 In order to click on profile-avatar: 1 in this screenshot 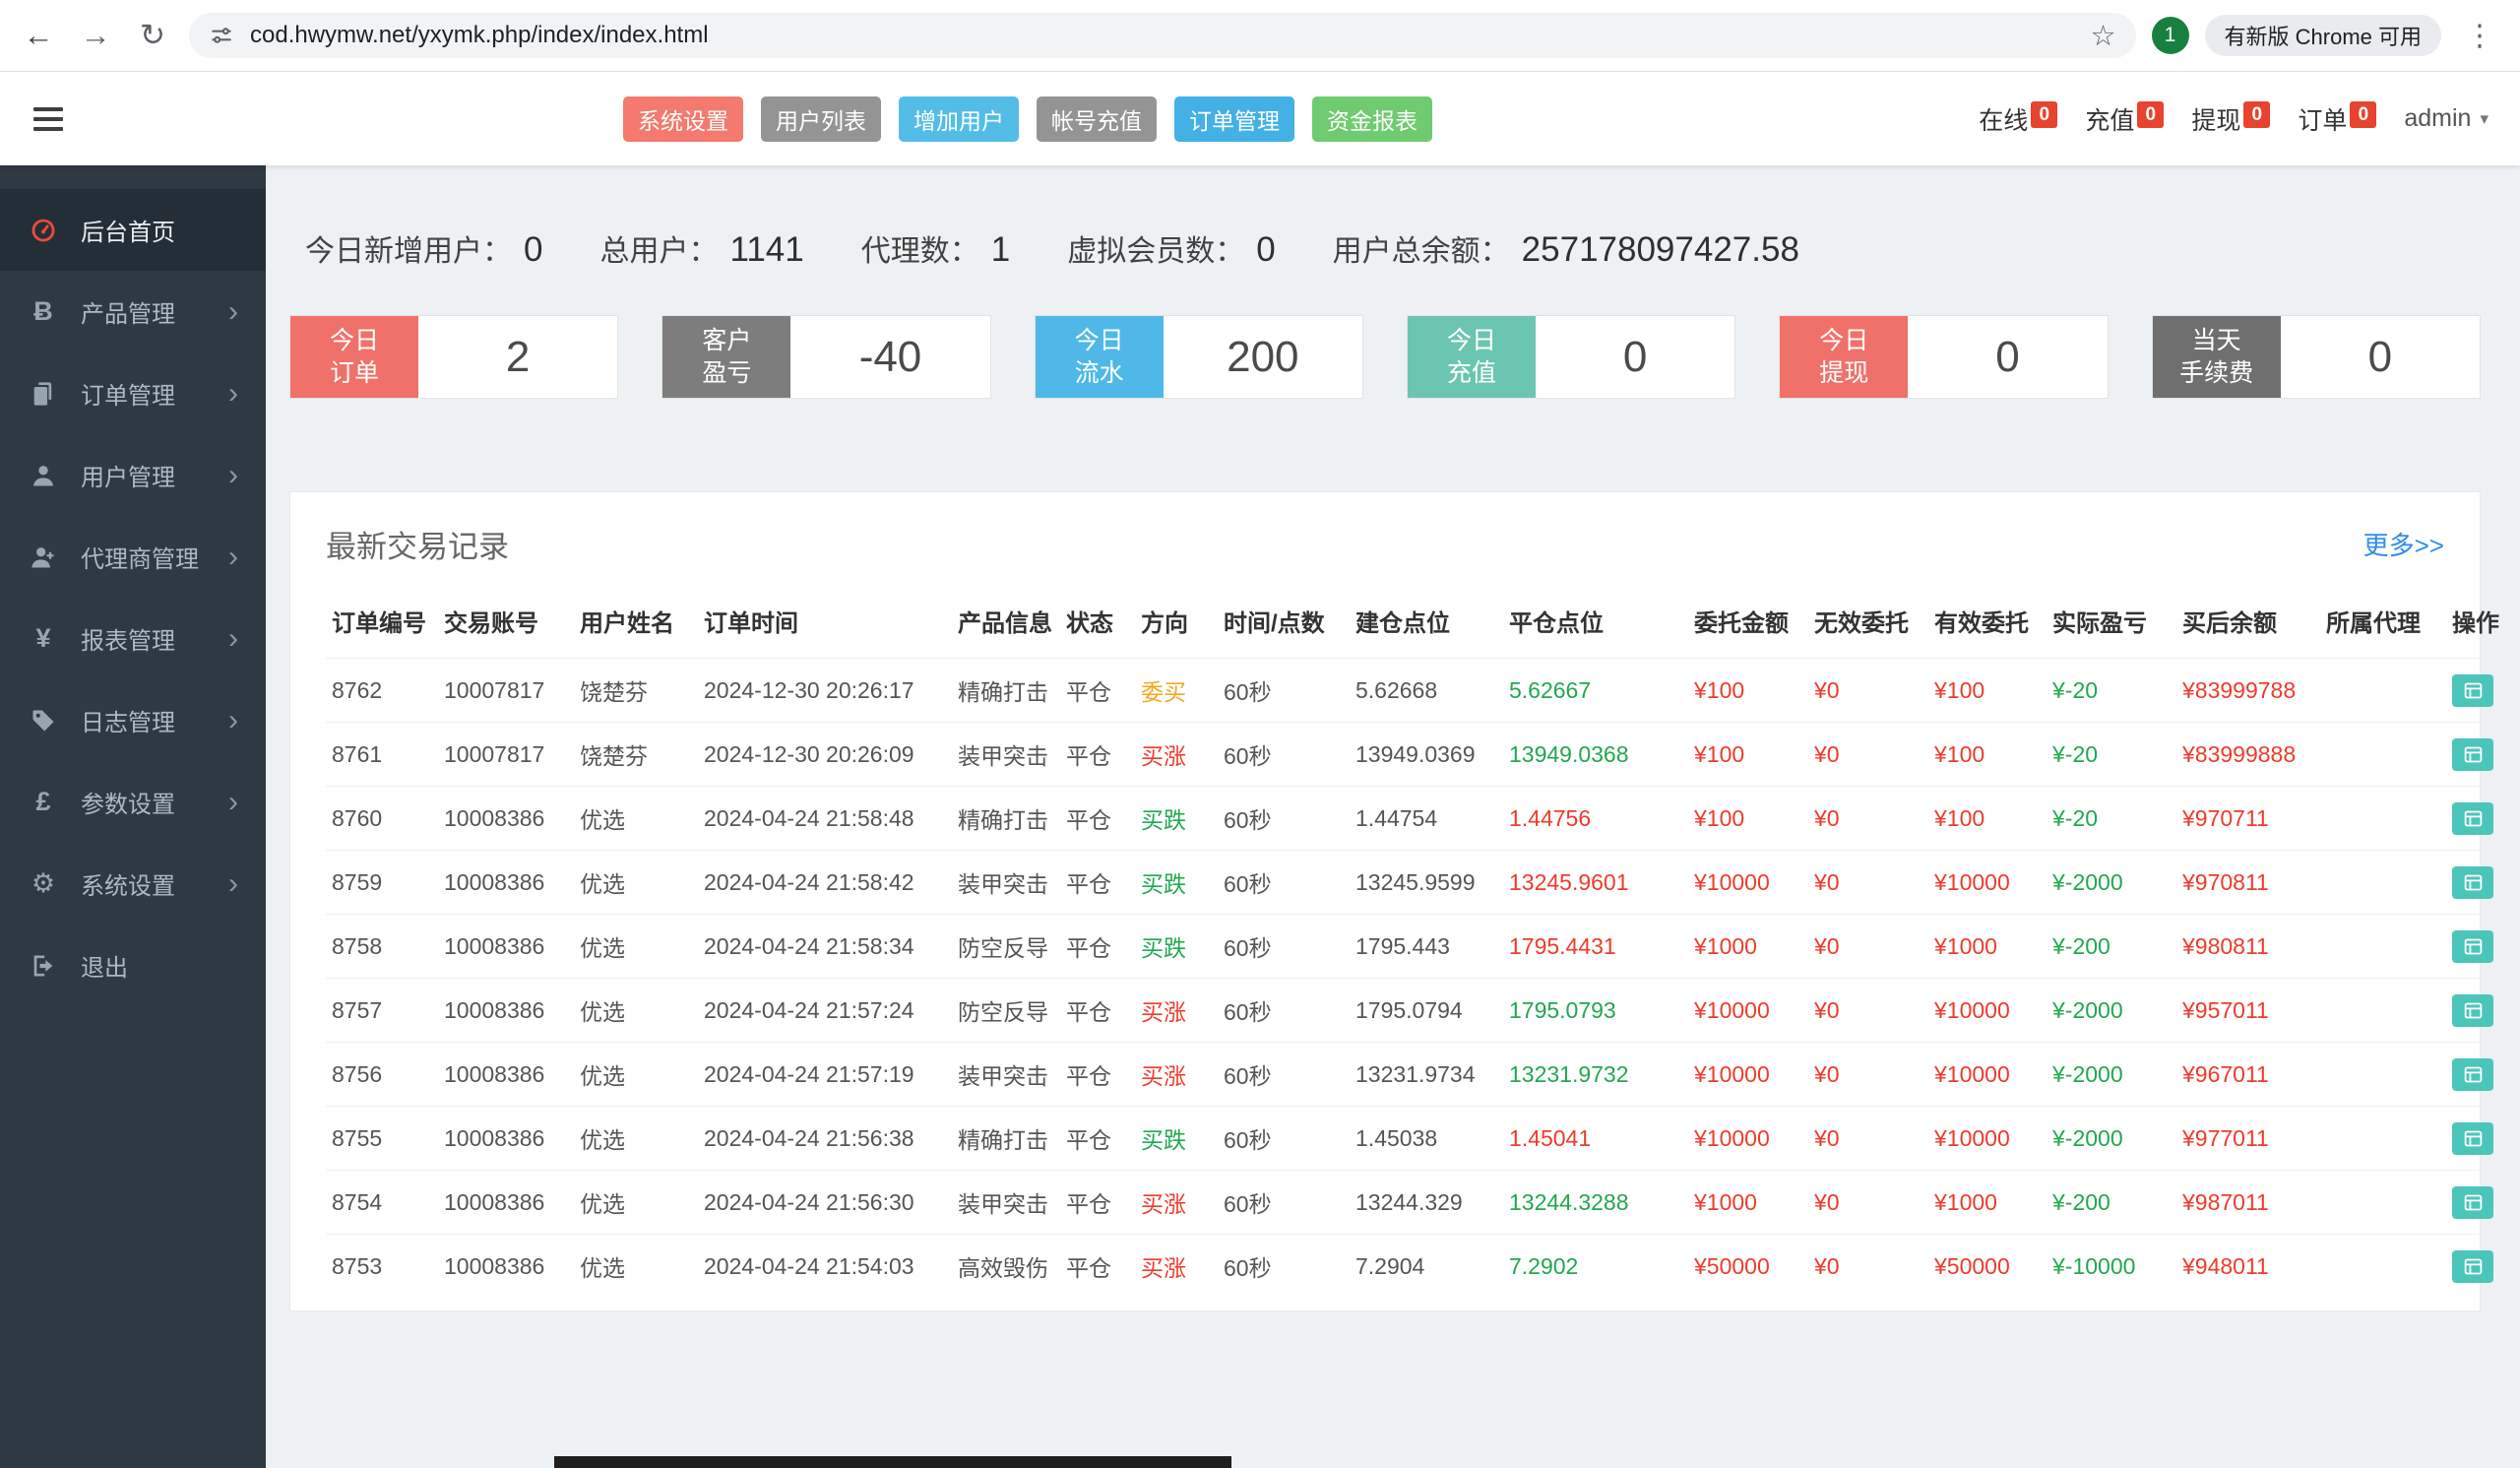, I will do `click(2170, 36)`.